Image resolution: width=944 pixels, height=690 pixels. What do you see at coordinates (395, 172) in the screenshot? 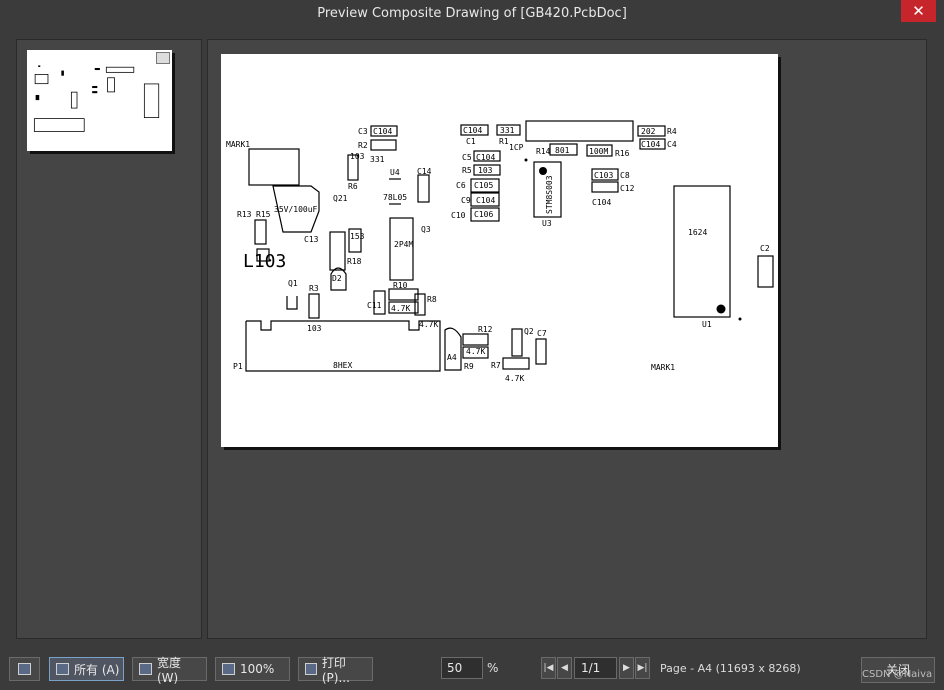
I see `label-u4: U4` at bounding box center [395, 172].